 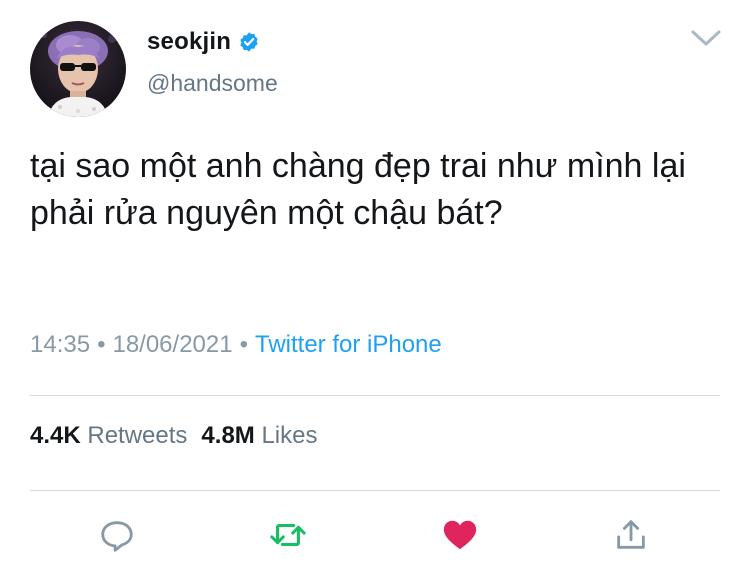 I want to click on share-button, so click(x=631, y=535).